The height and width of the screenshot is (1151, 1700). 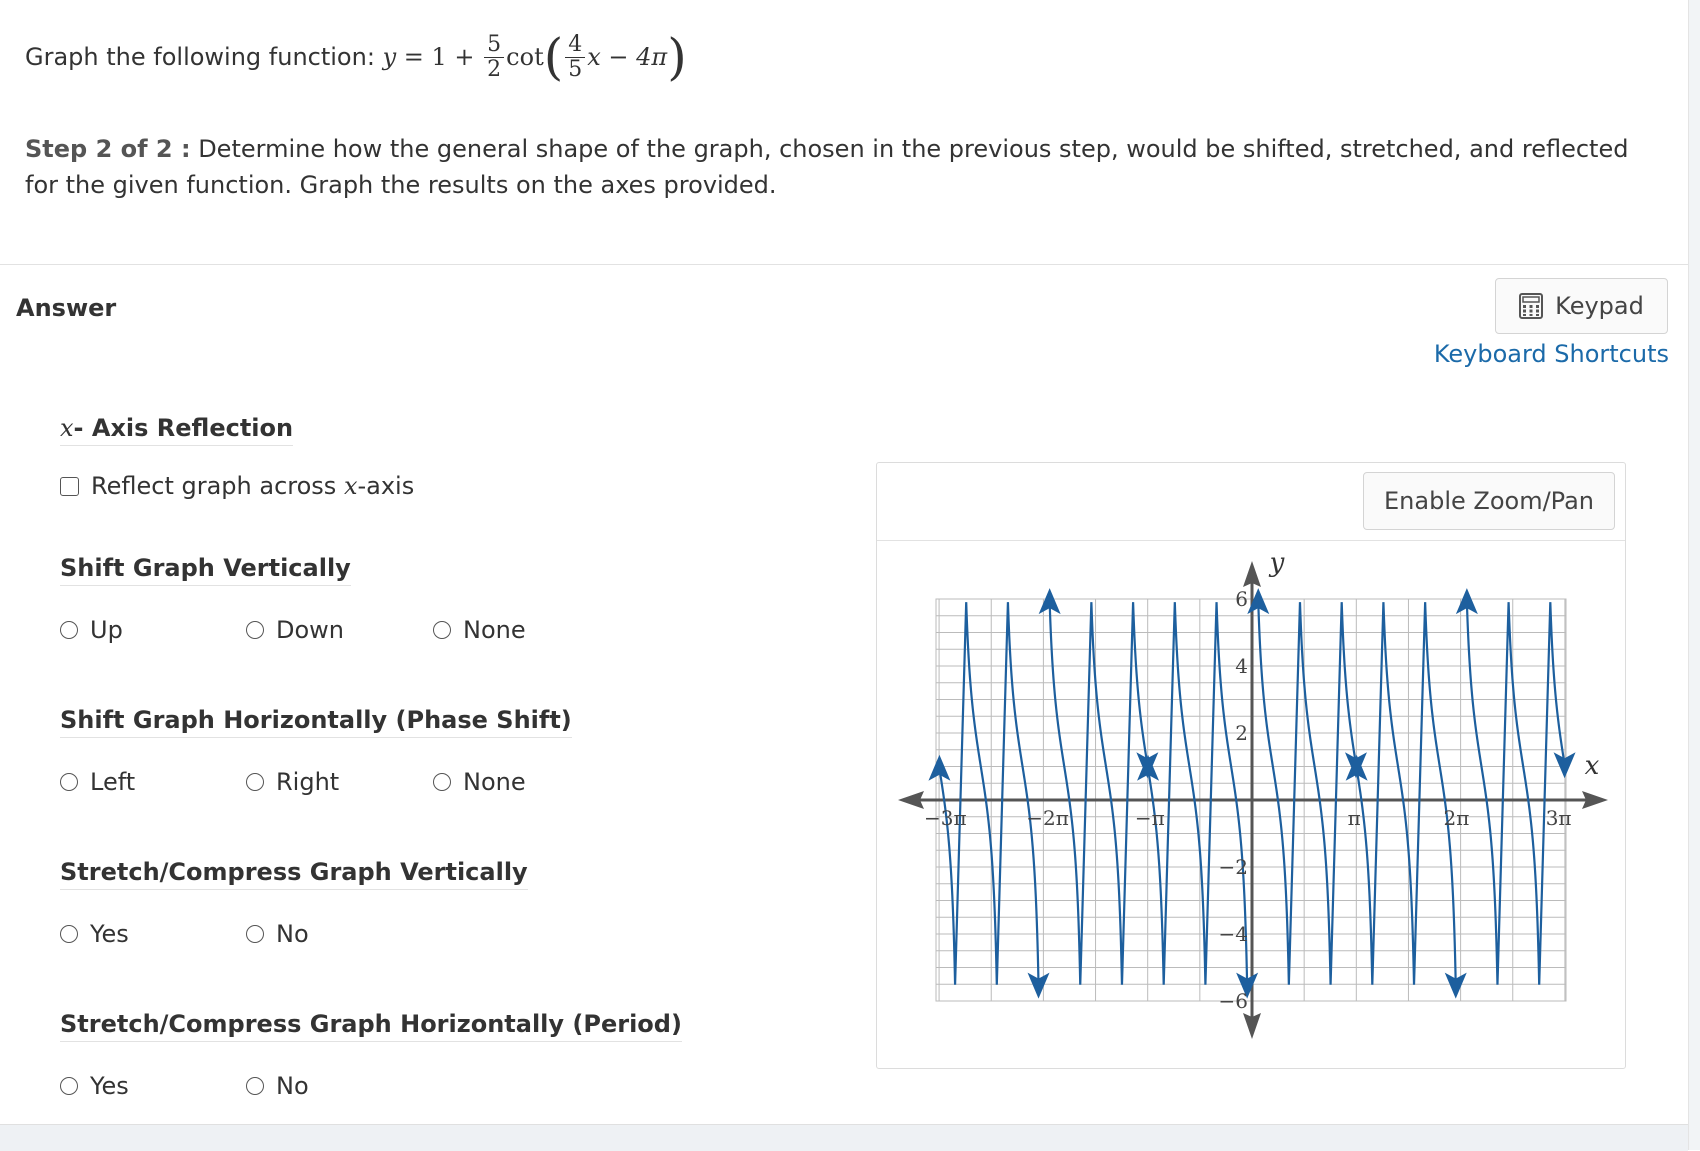 I want to click on option-label: Up, so click(x=106, y=630).